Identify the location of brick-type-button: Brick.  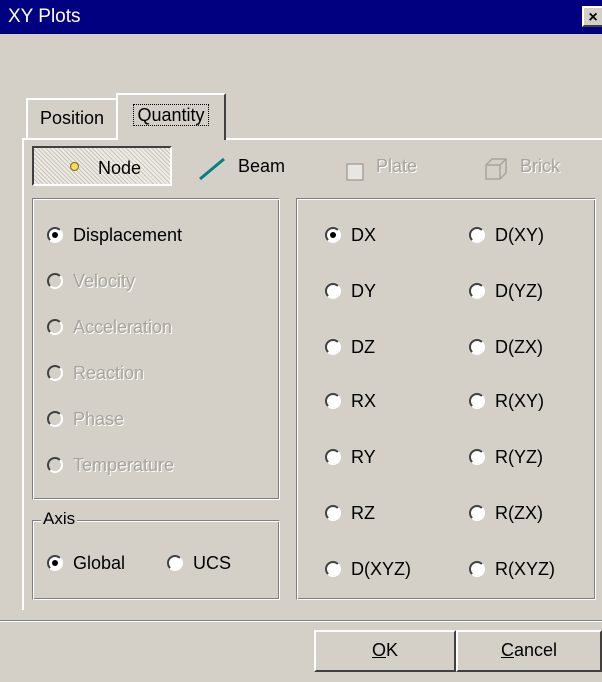
(534, 166).